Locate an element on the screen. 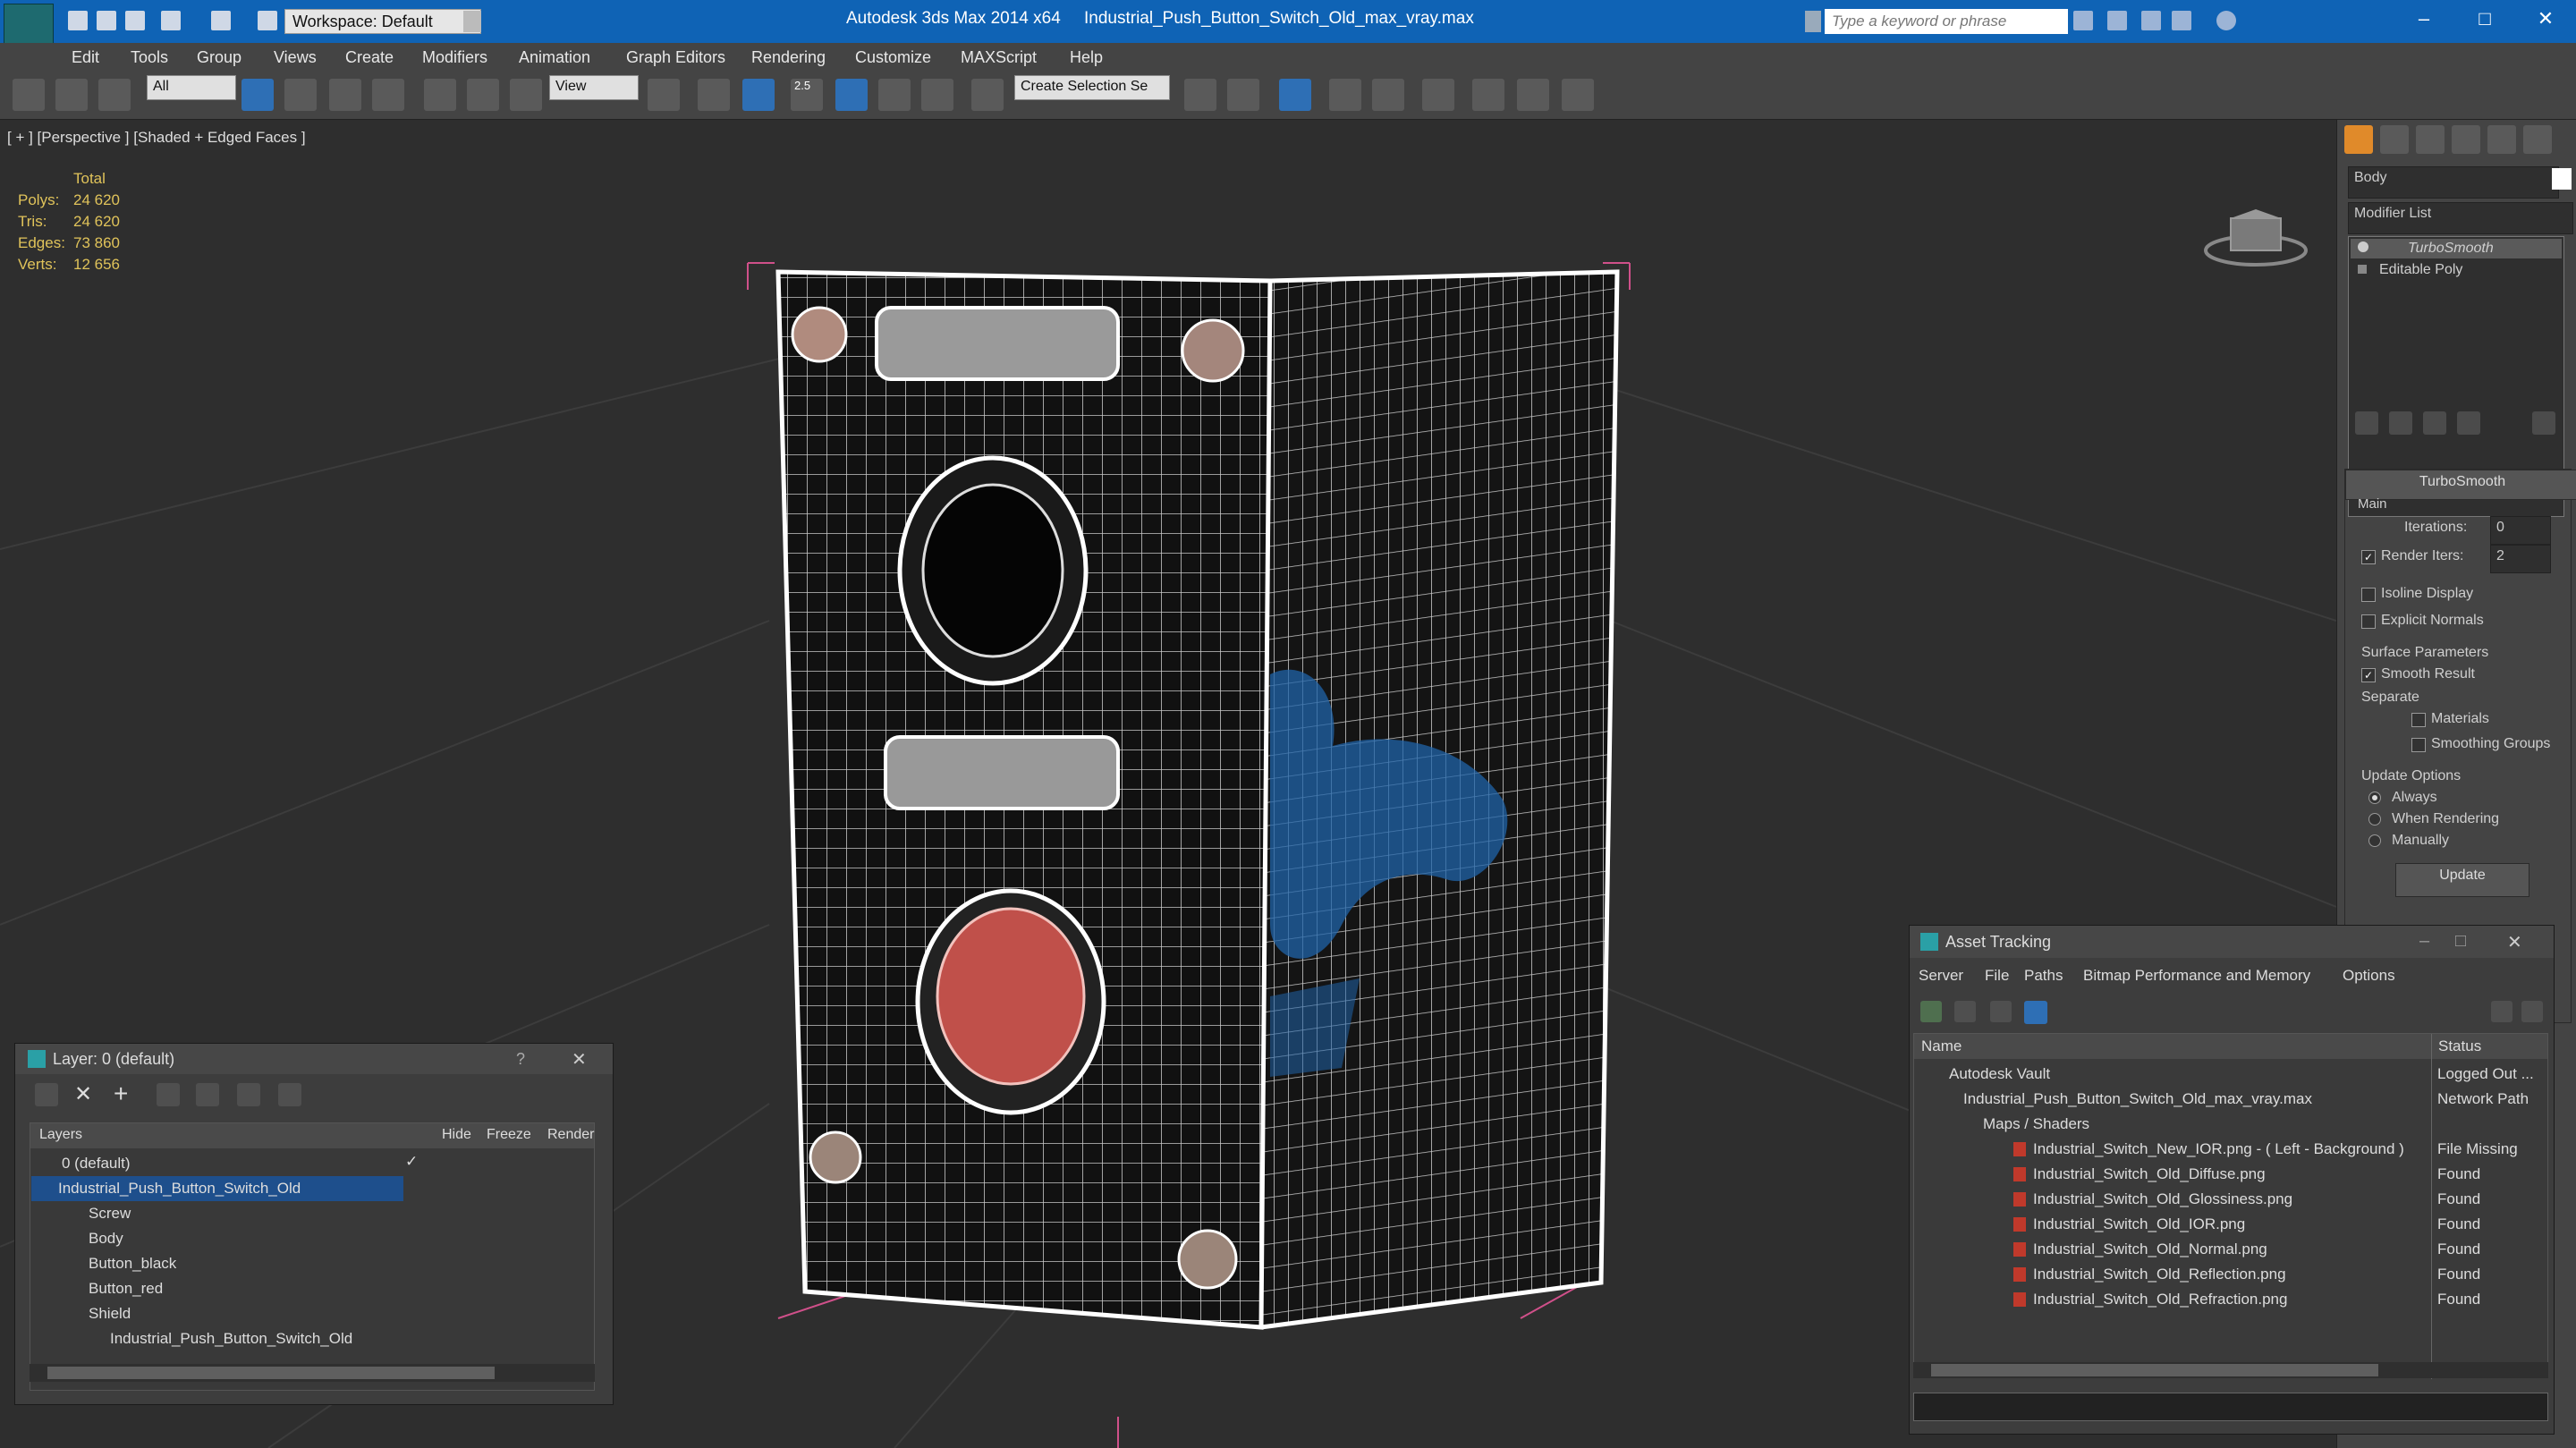 This screenshot has height=1448, width=2576. layer-horizontal-scrollbar is located at coordinates (312, 1373).